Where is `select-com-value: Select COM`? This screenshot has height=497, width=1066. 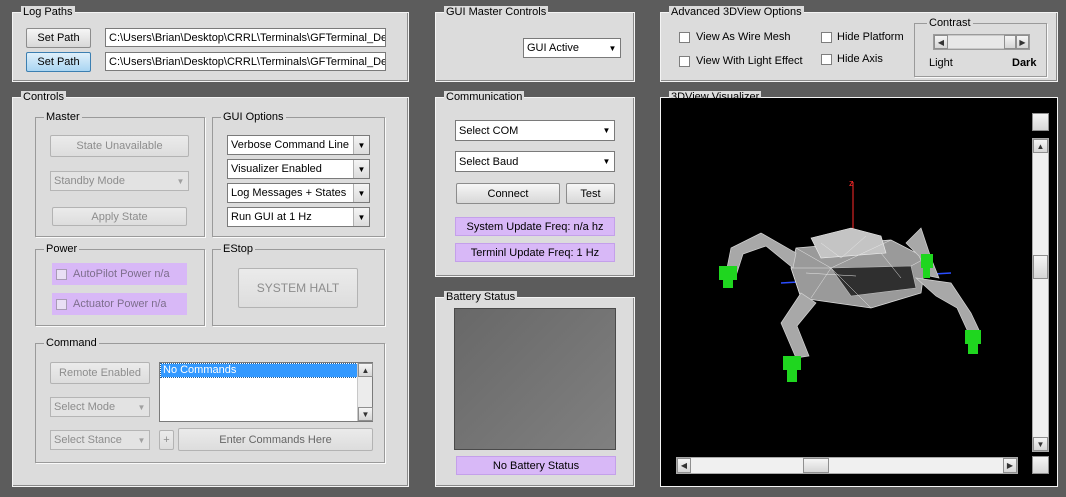
select-com-value: Select COM is located at coordinates (489, 130).